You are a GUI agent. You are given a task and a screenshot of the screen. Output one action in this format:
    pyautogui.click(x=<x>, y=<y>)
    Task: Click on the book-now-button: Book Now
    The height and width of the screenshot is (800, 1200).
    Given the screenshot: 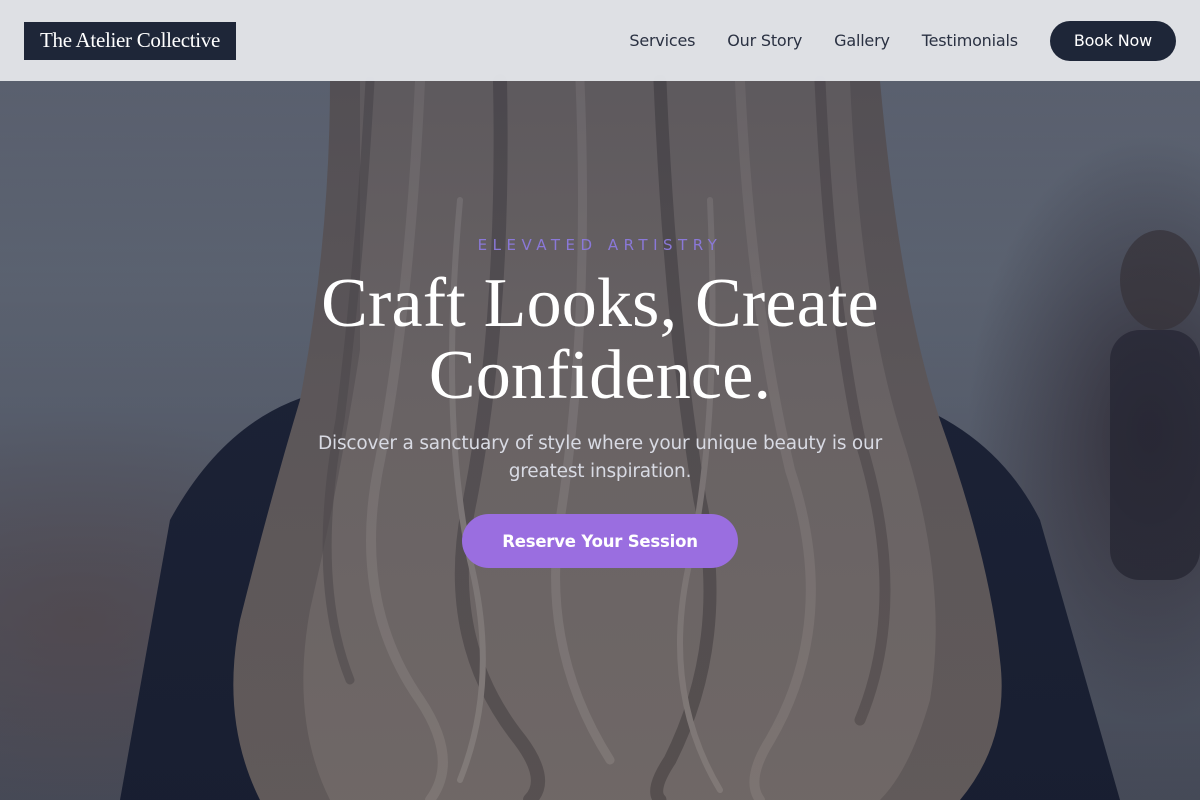 What is the action you would take?
    pyautogui.click(x=1112, y=40)
    